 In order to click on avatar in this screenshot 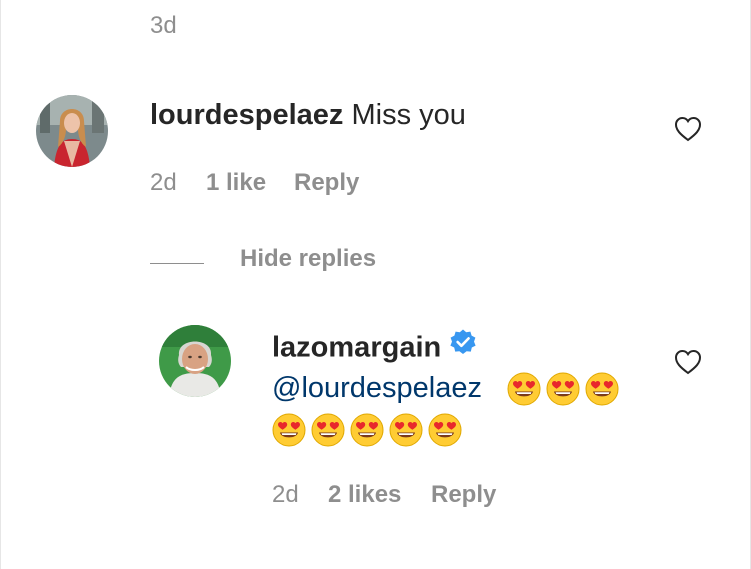, I will do `click(72, 131)`.